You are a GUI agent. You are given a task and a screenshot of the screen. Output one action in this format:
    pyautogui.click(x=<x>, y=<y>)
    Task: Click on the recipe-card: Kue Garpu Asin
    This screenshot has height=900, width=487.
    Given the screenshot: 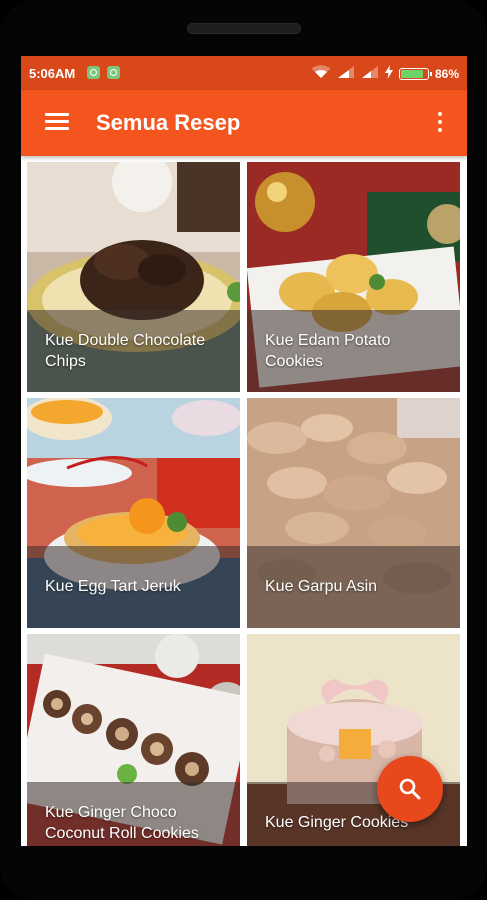 What is the action you would take?
    pyautogui.click(x=353, y=513)
    